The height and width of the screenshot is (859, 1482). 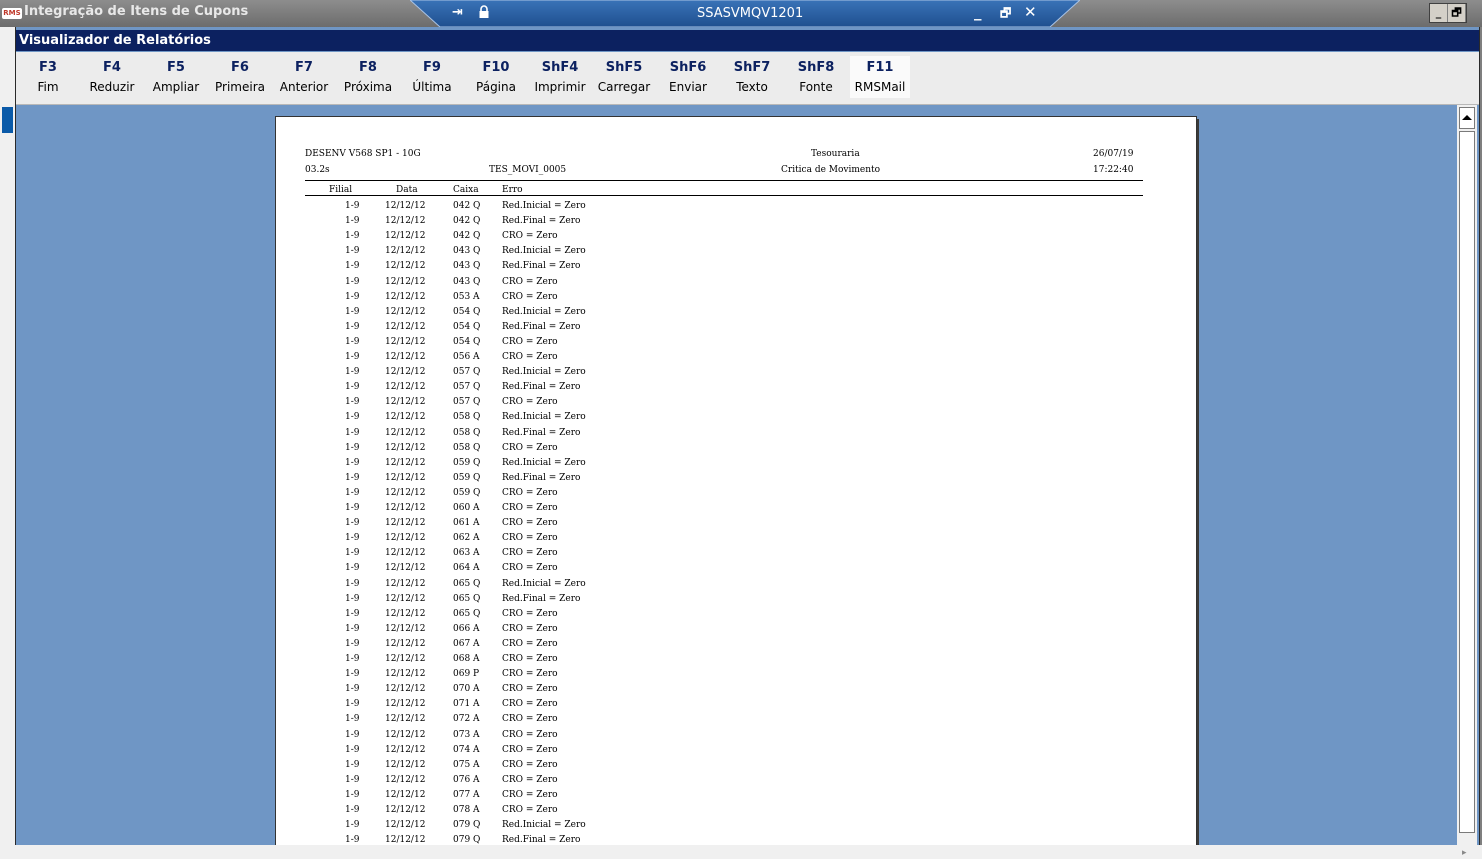 What do you see at coordinates (467, 447) in the screenshot?
I see `cell-caixa: 058 Q` at bounding box center [467, 447].